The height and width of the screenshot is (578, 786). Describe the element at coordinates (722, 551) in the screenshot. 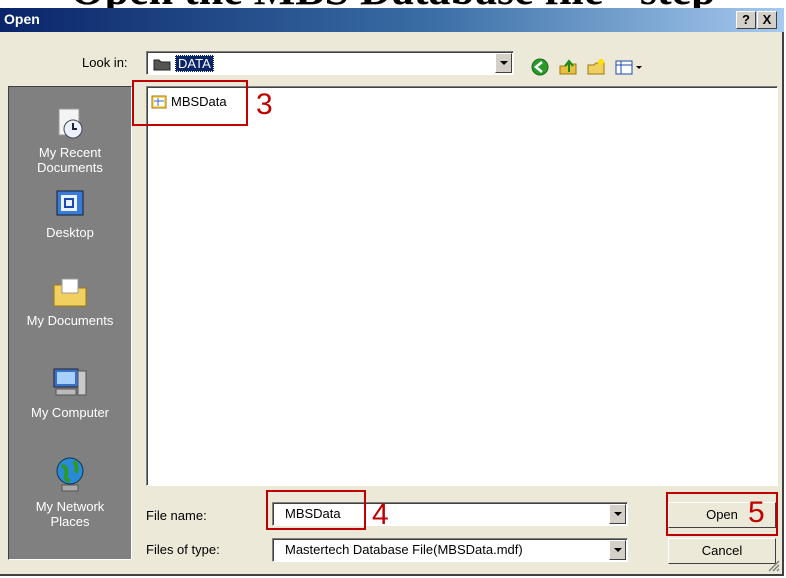

I see `cancel-button: Cancel` at that location.